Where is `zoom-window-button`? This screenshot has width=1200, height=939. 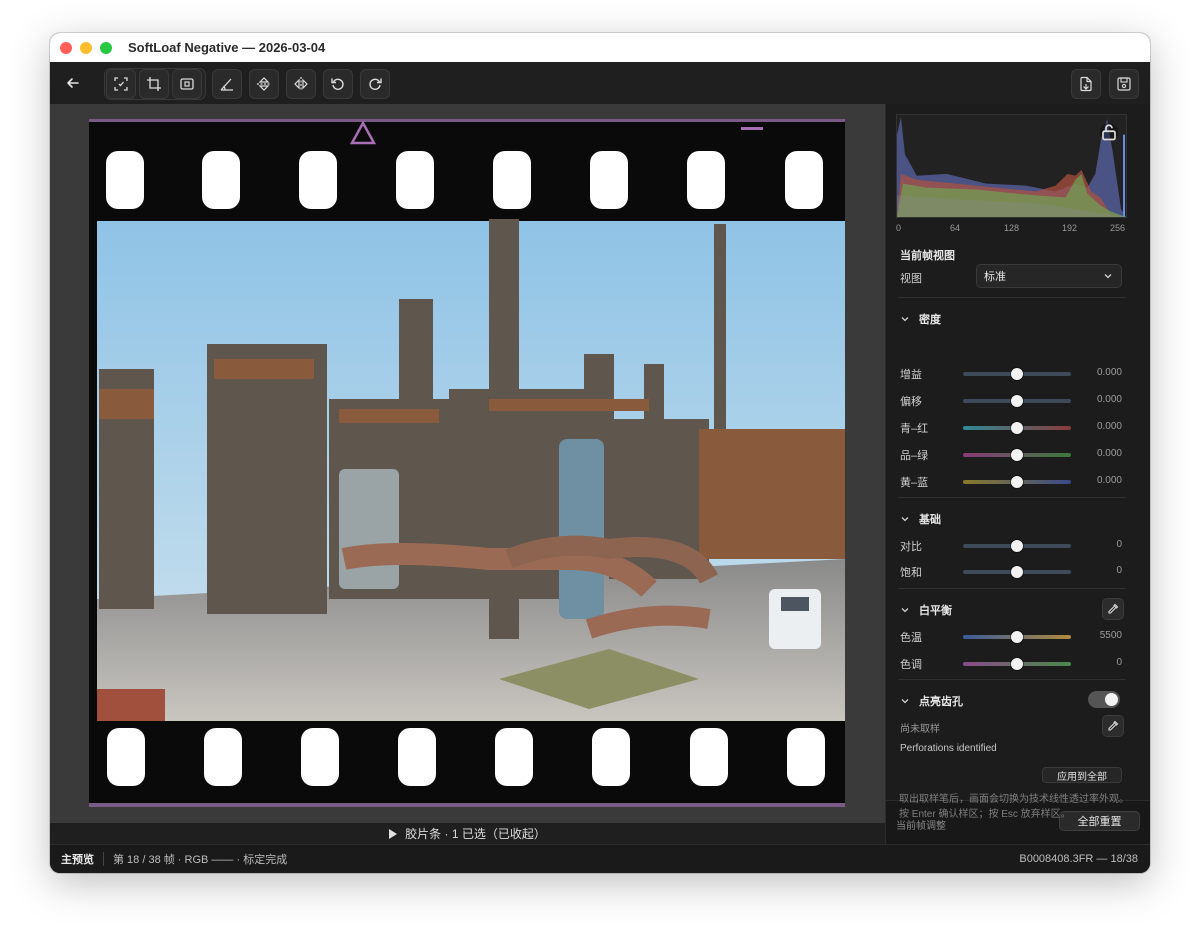
zoom-window-button is located at coordinates (106, 47).